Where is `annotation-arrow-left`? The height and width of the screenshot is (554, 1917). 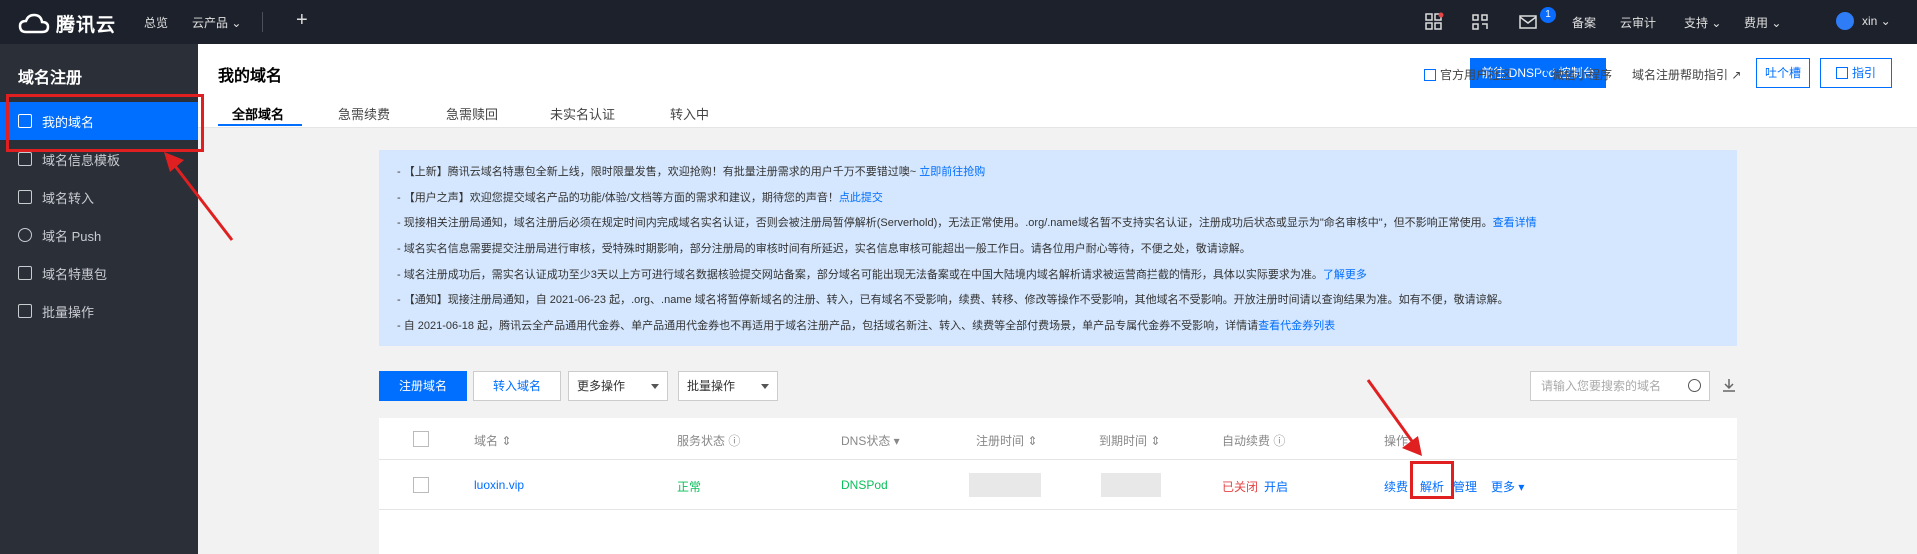 annotation-arrow-left is located at coordinates (202, 201).